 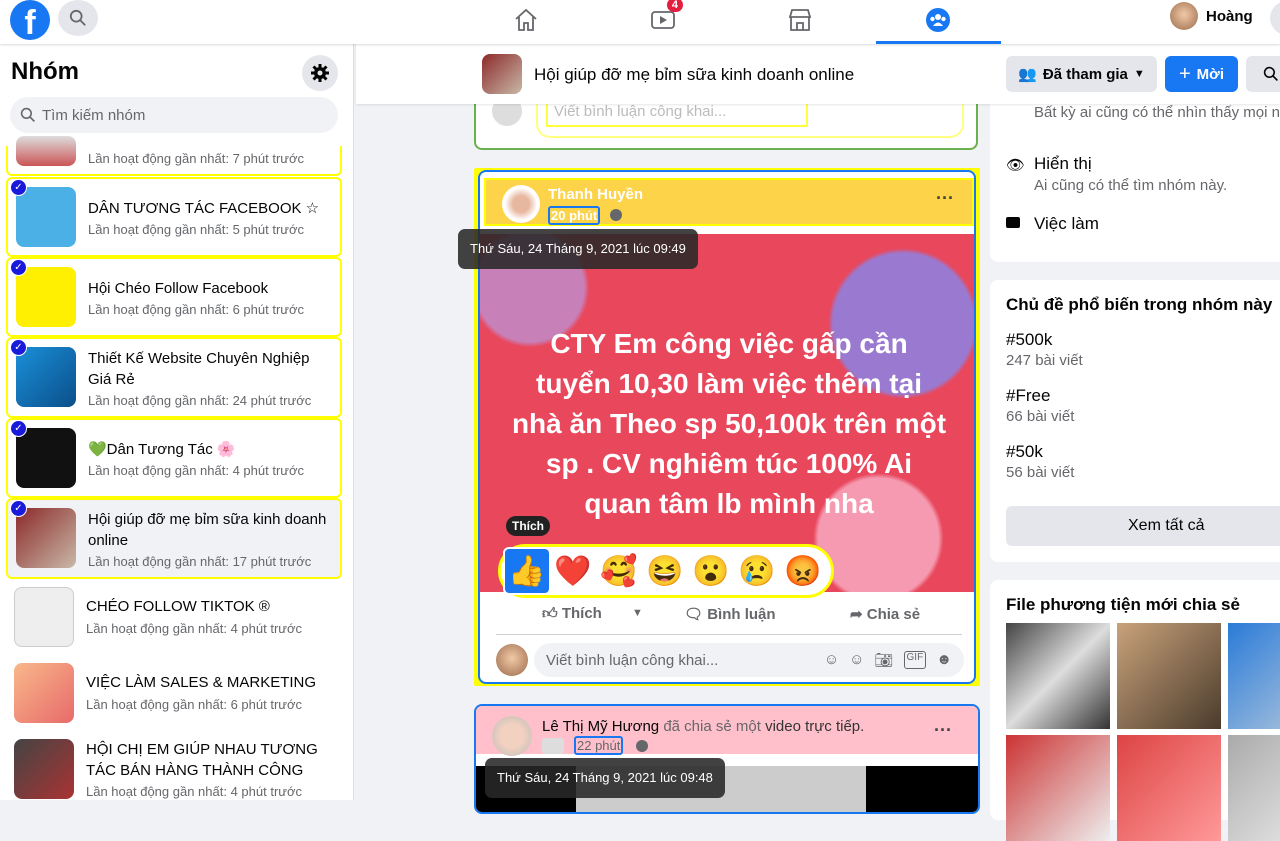 What do you see at coordinates (18, 267) in the screenshot?
I see `check-icon: ✓` at bounding box center [18, 267].